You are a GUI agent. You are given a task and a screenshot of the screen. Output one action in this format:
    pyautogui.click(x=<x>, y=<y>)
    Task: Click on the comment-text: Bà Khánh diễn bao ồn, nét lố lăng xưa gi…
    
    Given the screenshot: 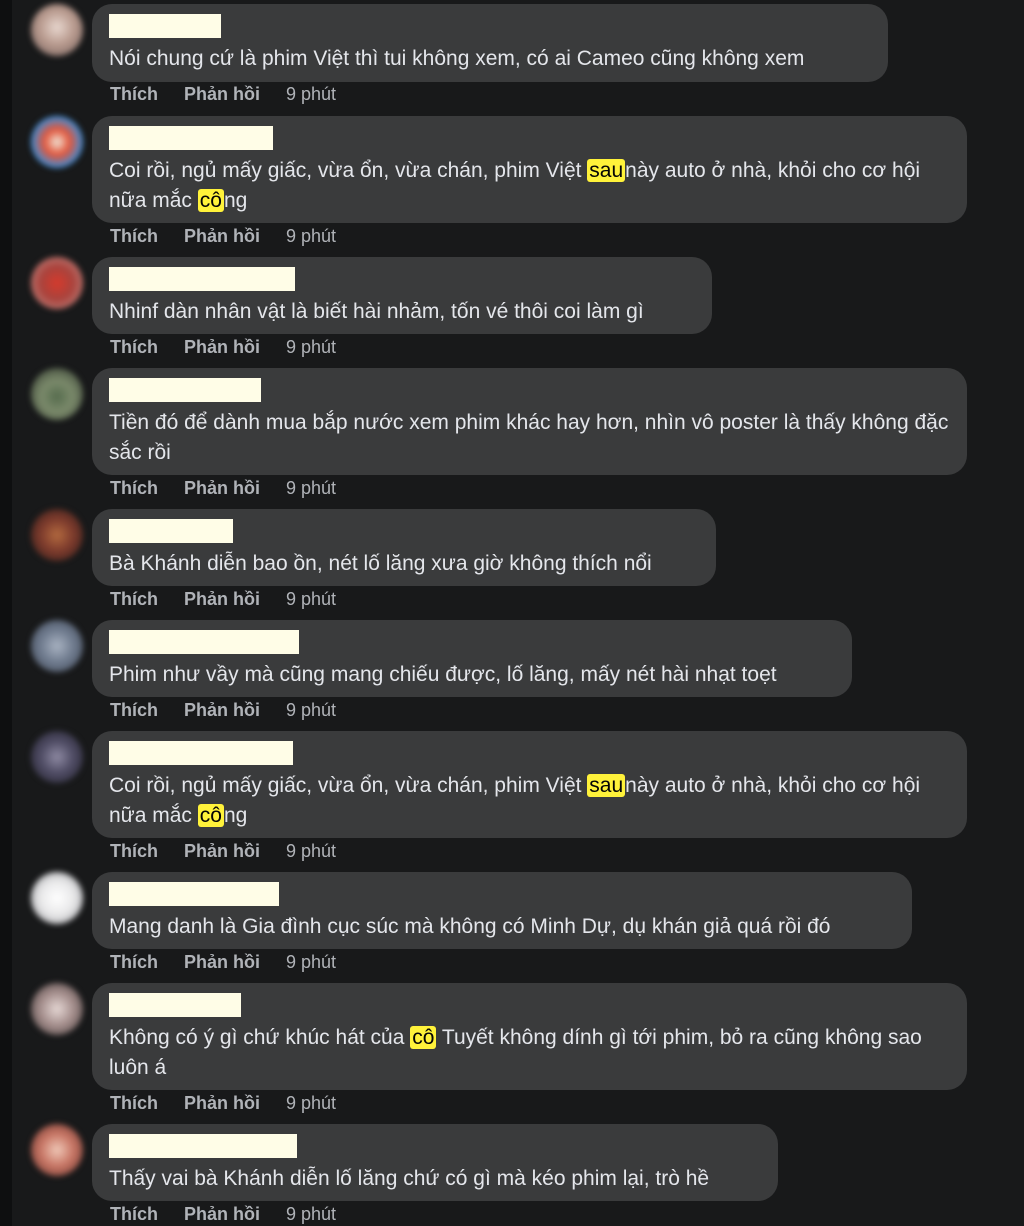 What is the action you would take?
    pyautogui.click(x=380, y=563)
    